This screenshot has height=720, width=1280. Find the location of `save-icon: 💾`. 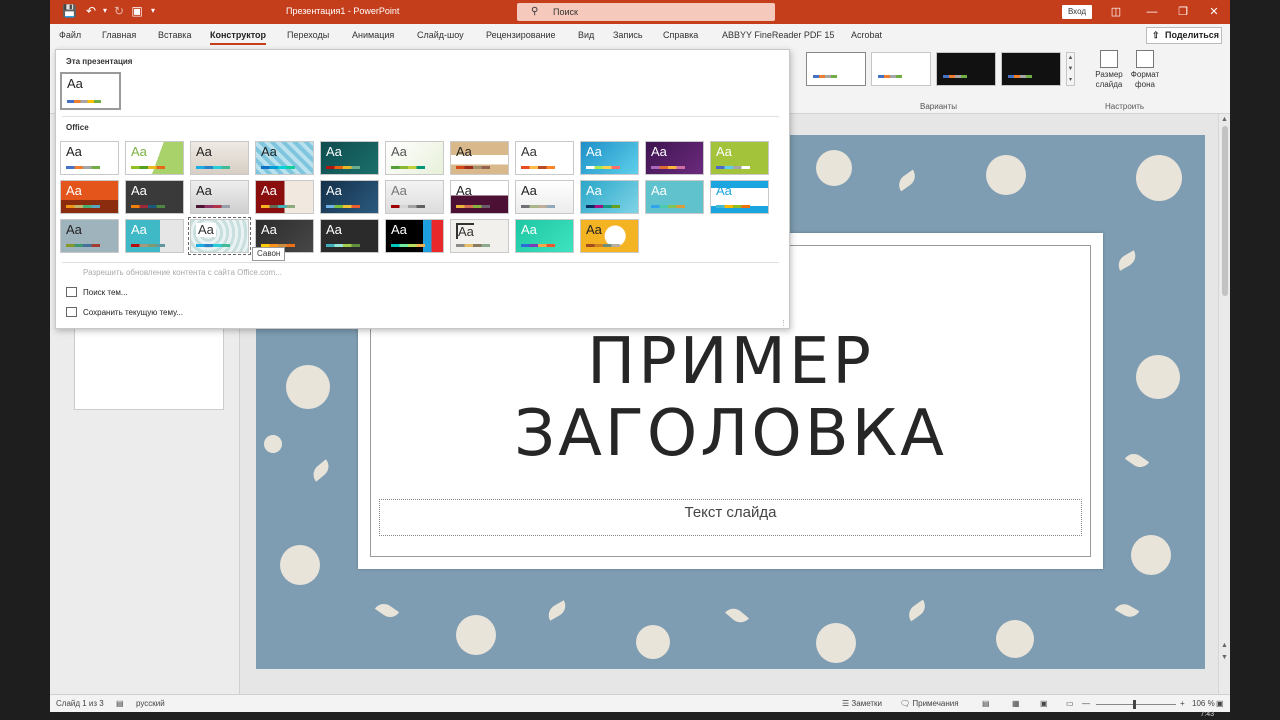

save-icon: 💾 is located at coordinates (69, 11).